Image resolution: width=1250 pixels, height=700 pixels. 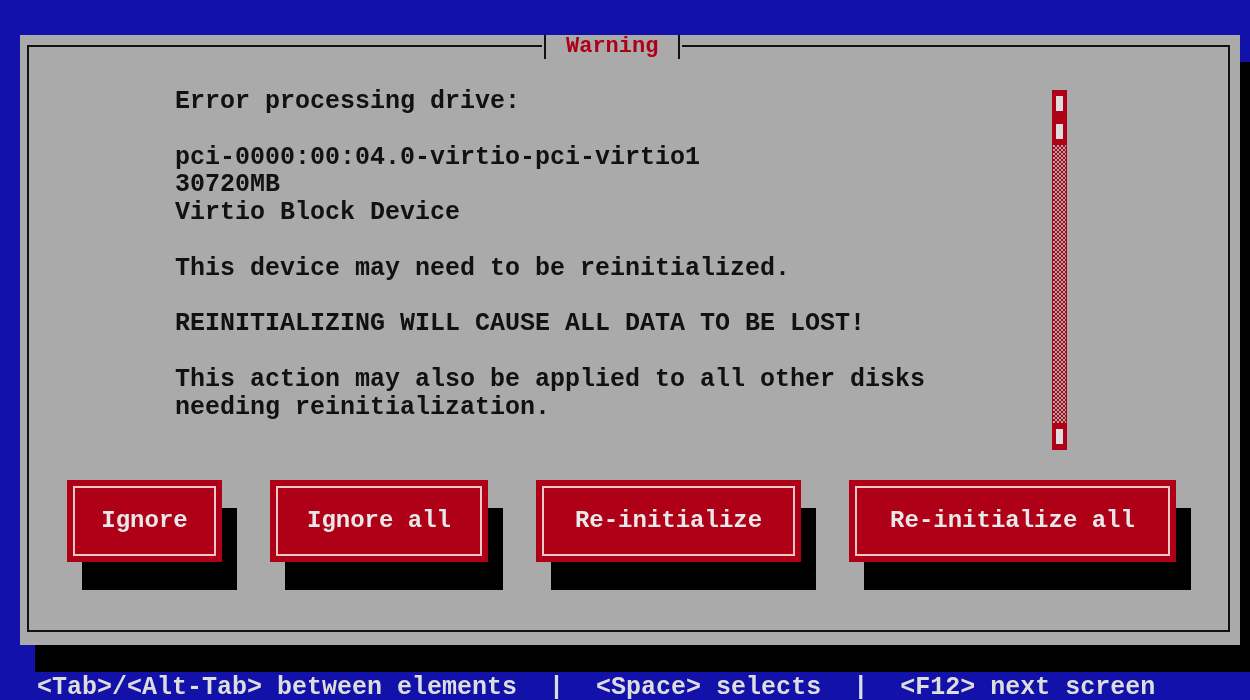 What do you see at coordinates (709, 687) in the screenshot?
I see `key-hint: <Space> selects` at bounding box center [709, 687].